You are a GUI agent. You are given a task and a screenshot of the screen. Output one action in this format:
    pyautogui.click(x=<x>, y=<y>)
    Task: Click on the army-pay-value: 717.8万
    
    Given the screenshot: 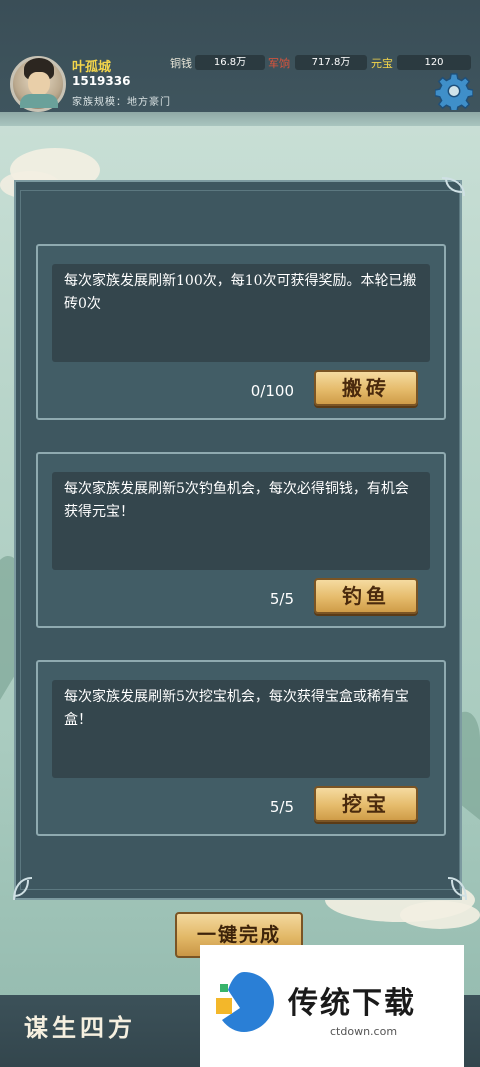 What is the action you would take?
    pyautogui.click(x=331, y=62)
    